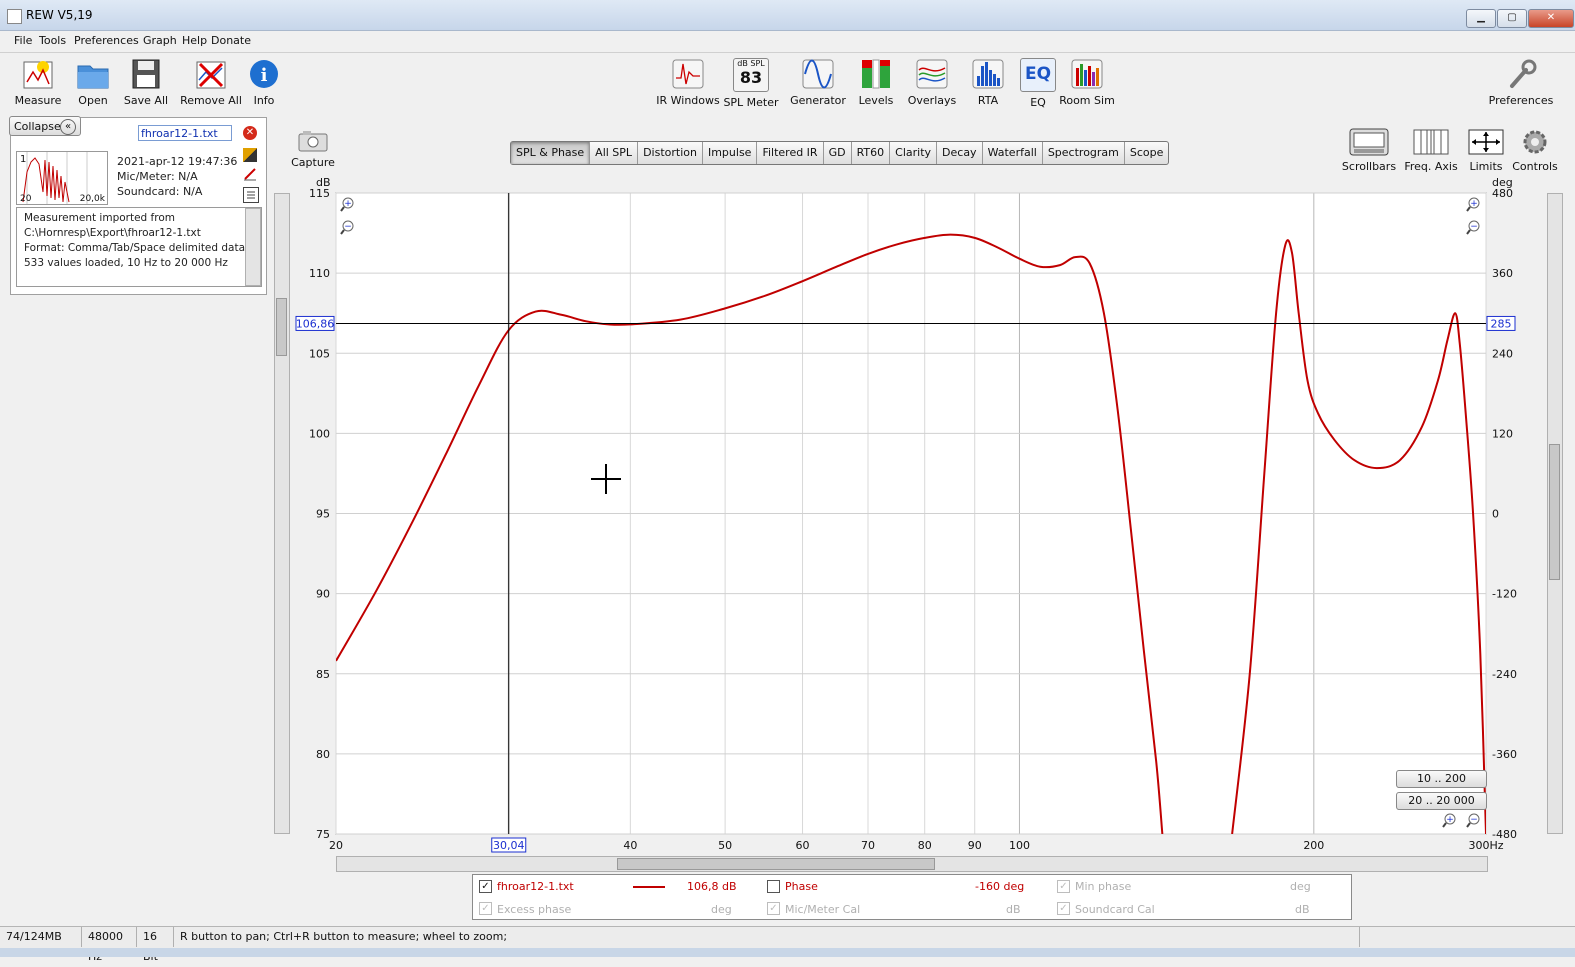 The height and width of the screenshot is (967, 1575). What do you see at coordinates (1441, 779) in the screenshot?
I see `range-10-200-button: 10 .. 200` at bounding box center [1441, 779].